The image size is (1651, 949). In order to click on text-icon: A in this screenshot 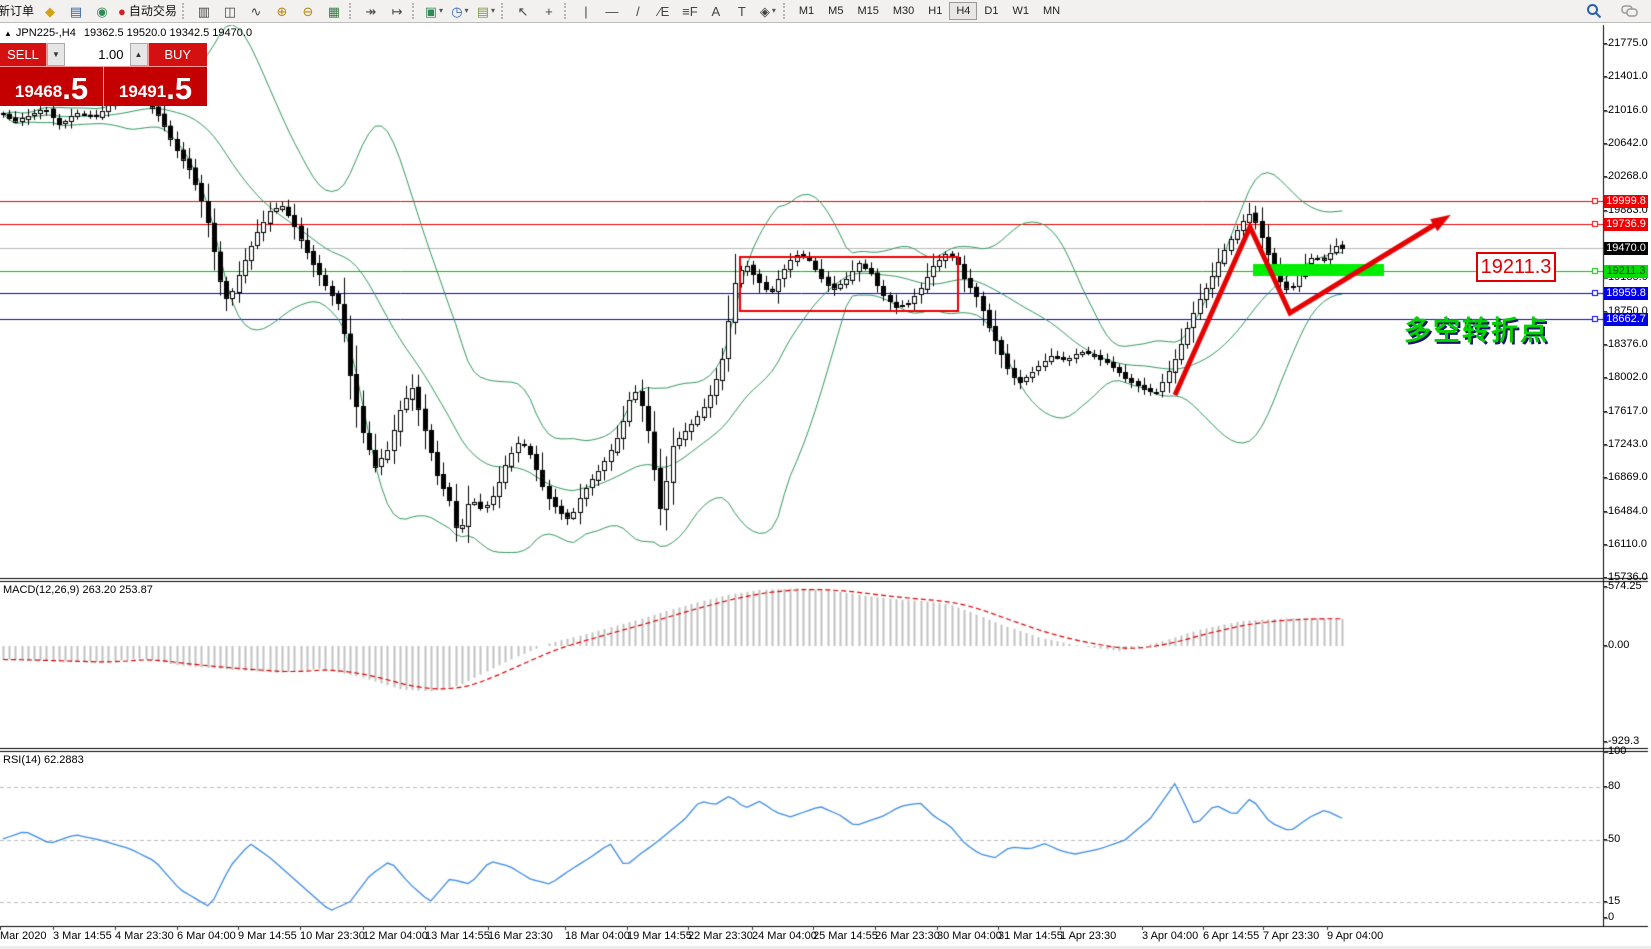, I will do `click(716, 11)`.